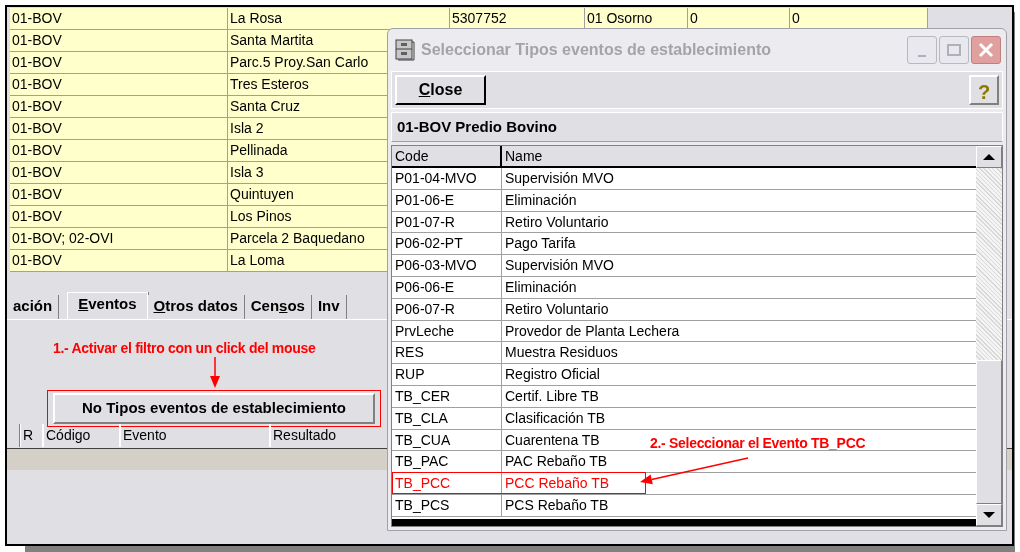  Describe the element at coordinates (697, 127) in the screenshot. I see `group-header: 01-BOV Predio Bovino` at that location.